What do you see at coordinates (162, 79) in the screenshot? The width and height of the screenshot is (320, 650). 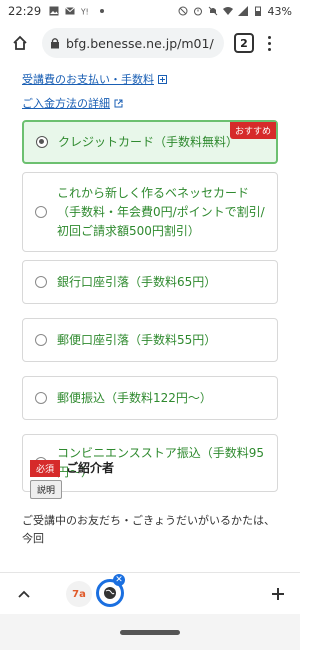 I see `expand-box-icon` at bounding box center [162, 79].